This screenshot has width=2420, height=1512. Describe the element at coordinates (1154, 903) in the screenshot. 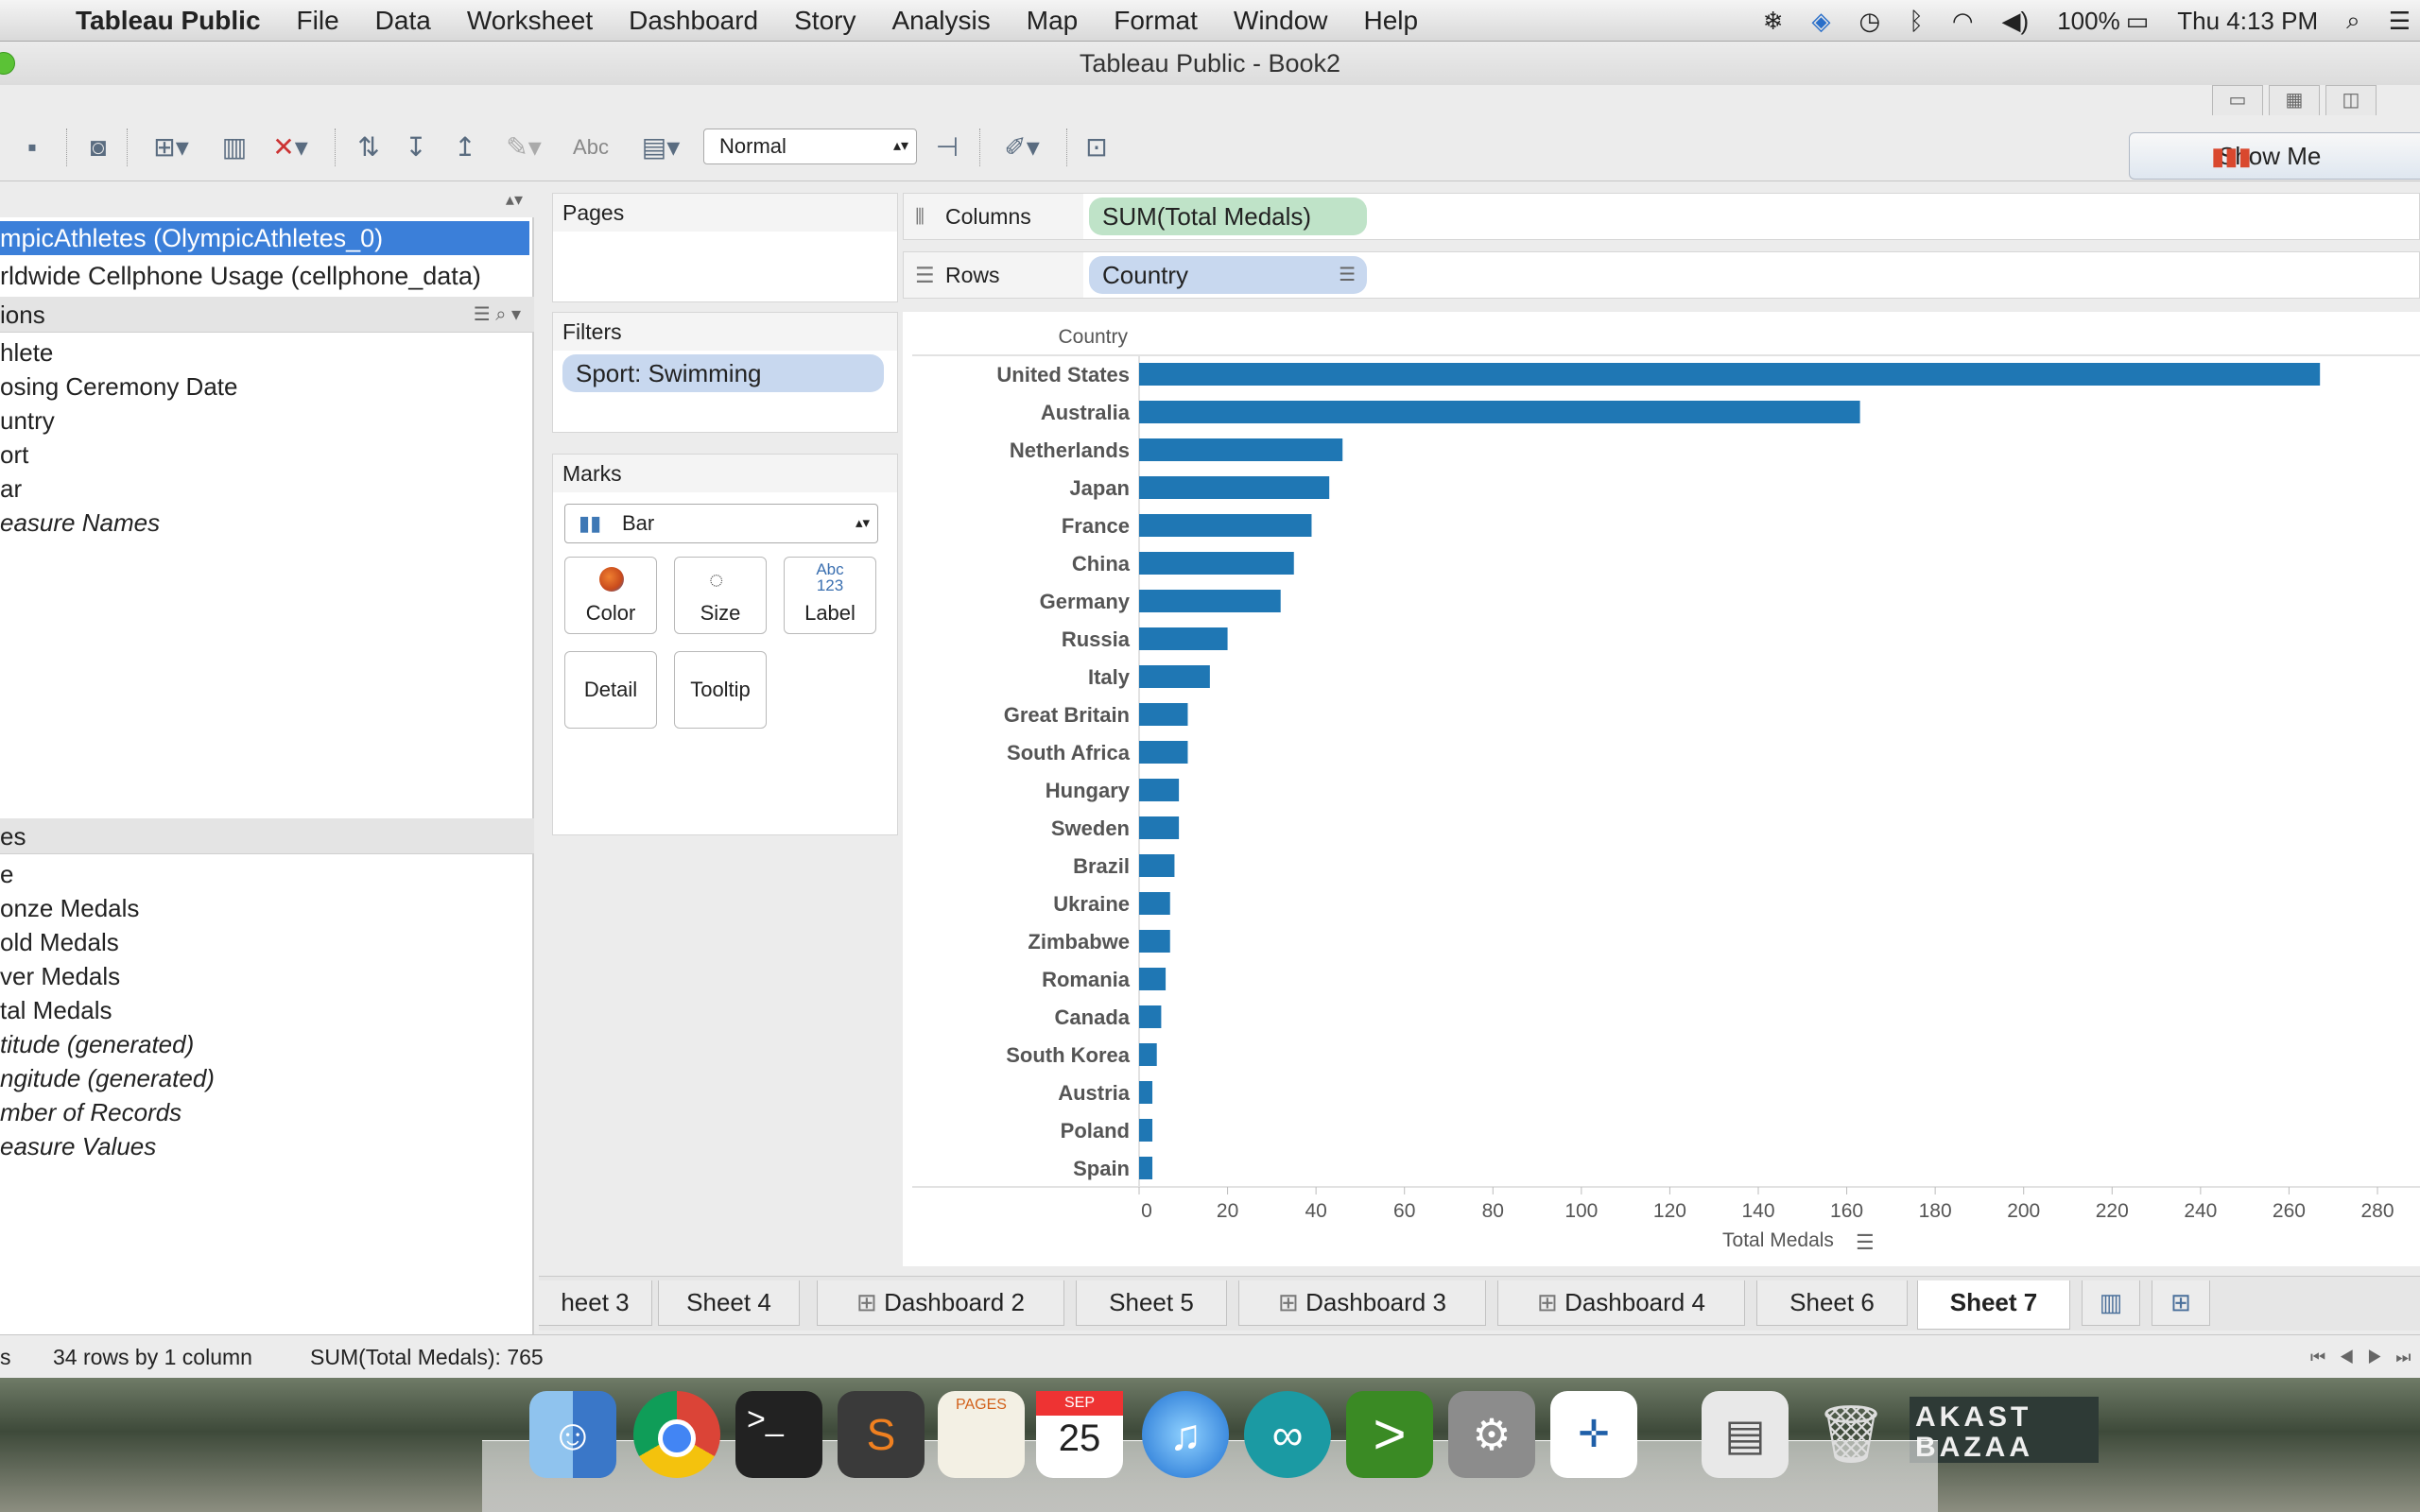

I see `bar-ukraine` at that location.